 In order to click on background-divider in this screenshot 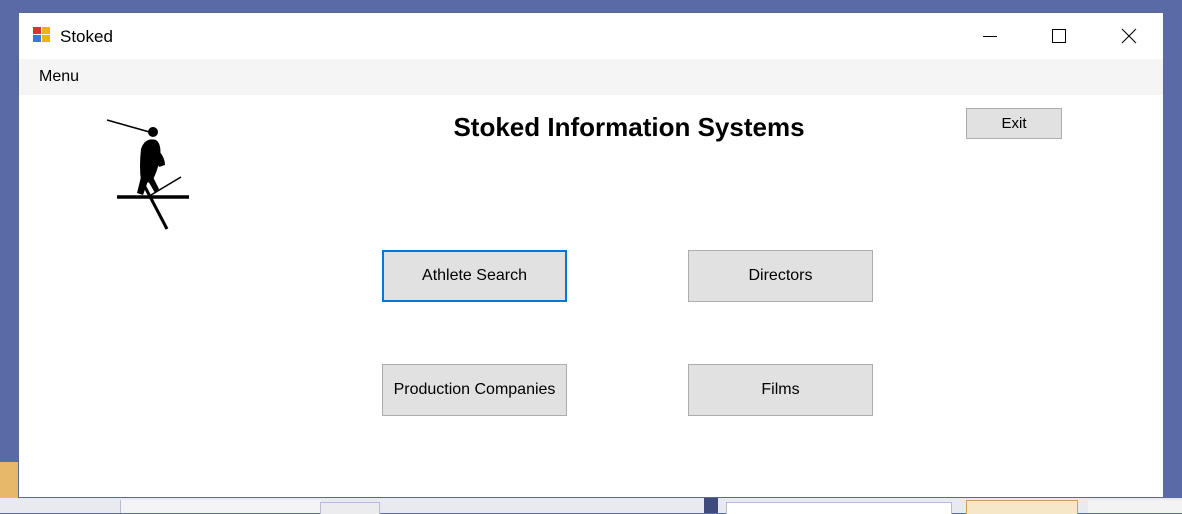, I will do `click(711, 505)`.